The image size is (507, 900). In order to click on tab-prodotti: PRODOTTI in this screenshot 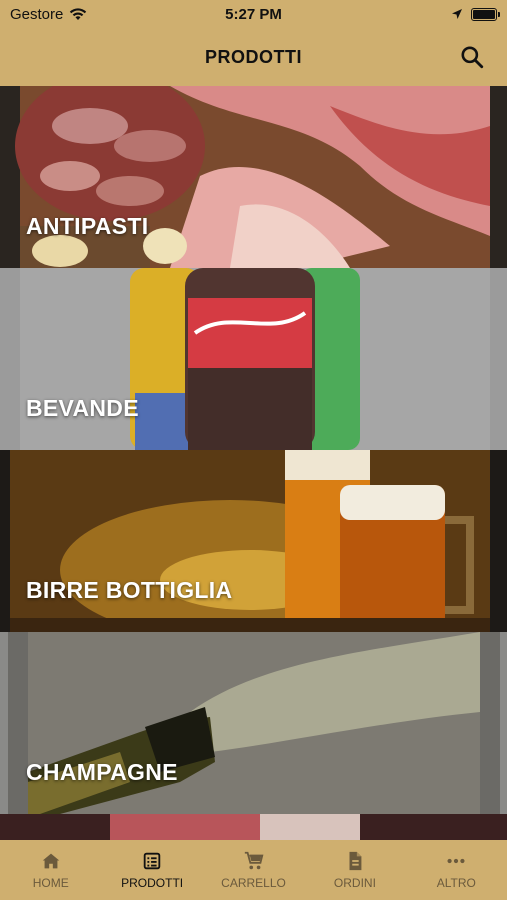, I will do `click(151, 870)`.